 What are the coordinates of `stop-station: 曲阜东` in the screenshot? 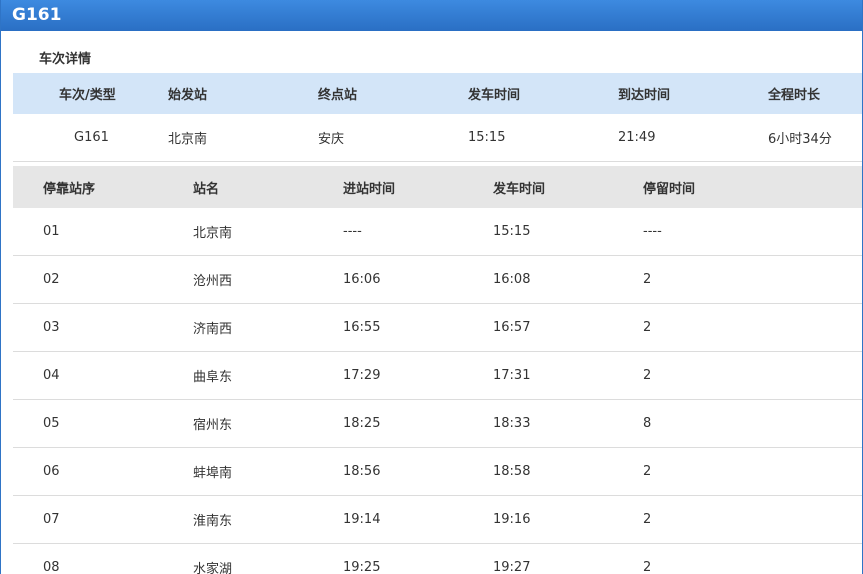 It's located at (213, 377).